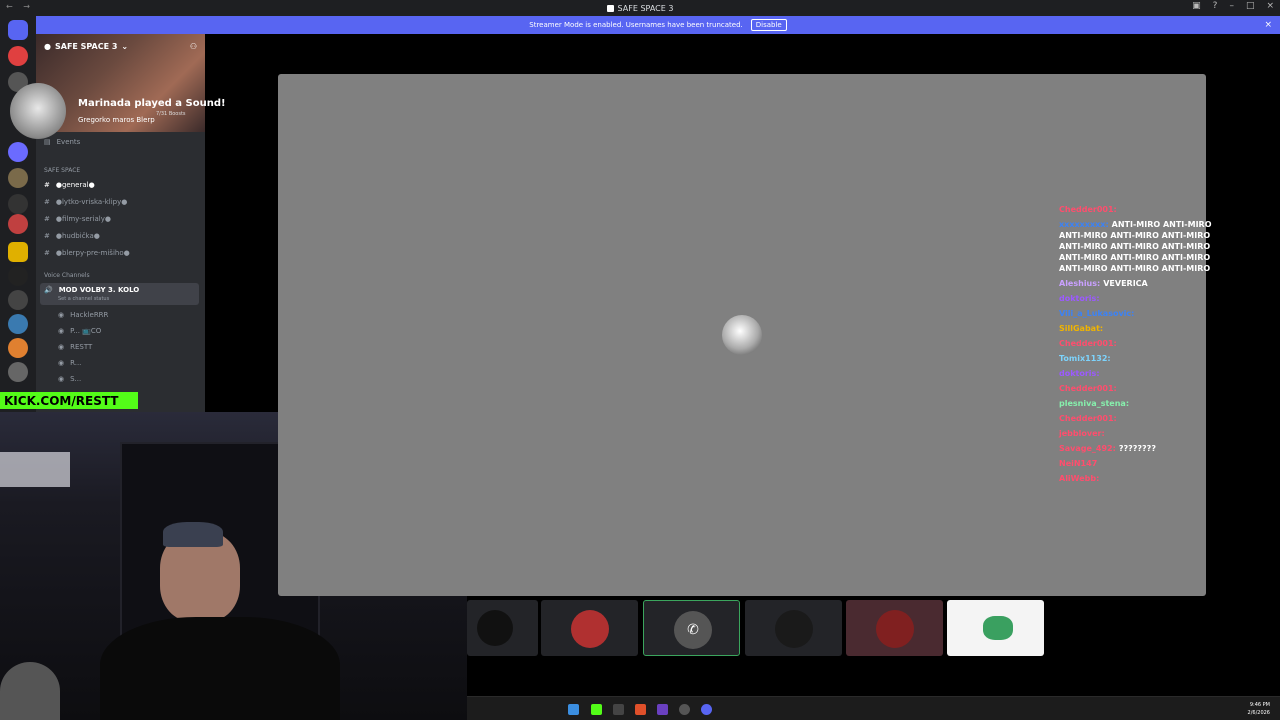  I want to click on server-list, so click(18, 216).